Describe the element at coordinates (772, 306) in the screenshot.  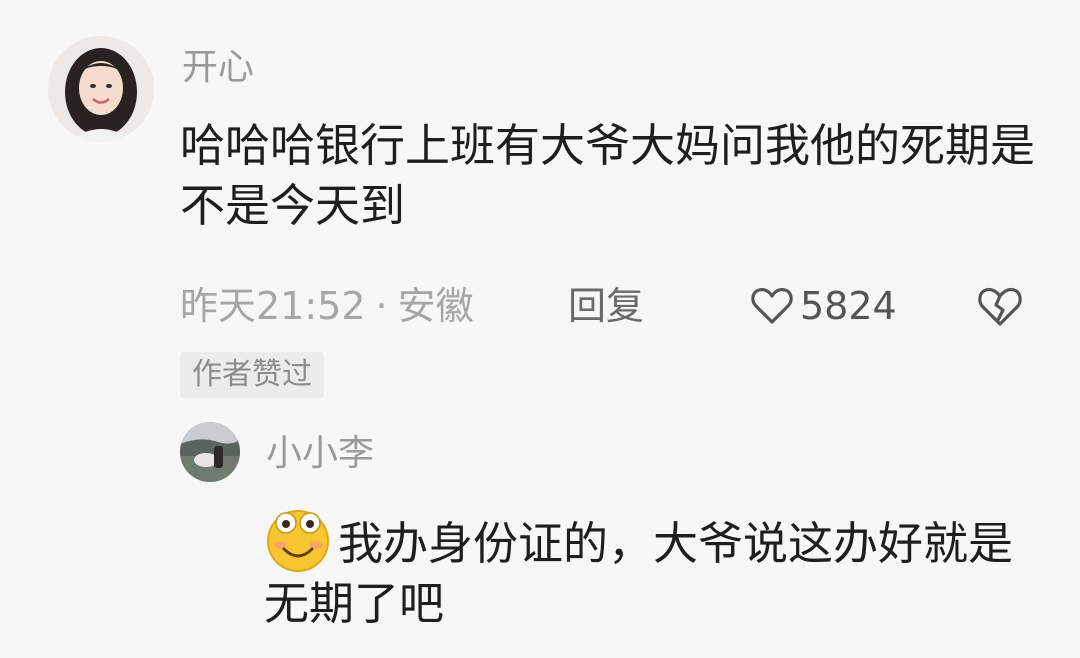
I see `heart-icon` at that location.